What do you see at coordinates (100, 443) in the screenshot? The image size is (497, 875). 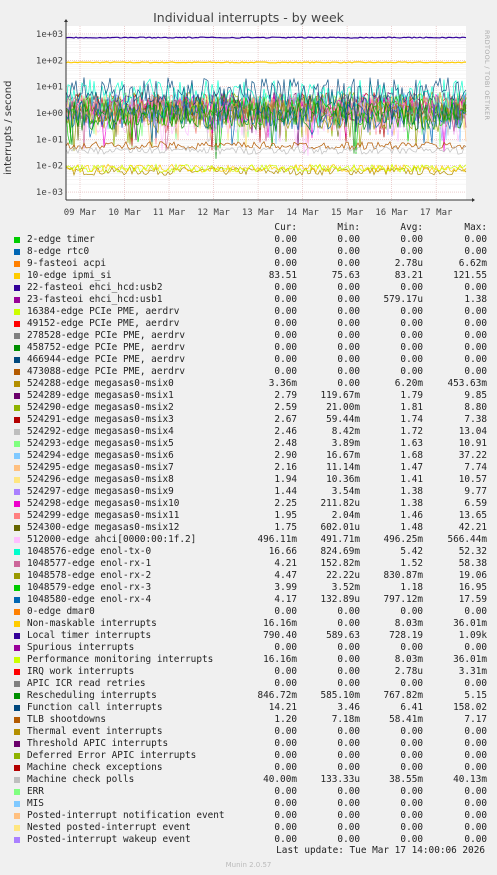 I see `series-name: 524293-edge megasas0-msix5` at bounding box center [100, 443].